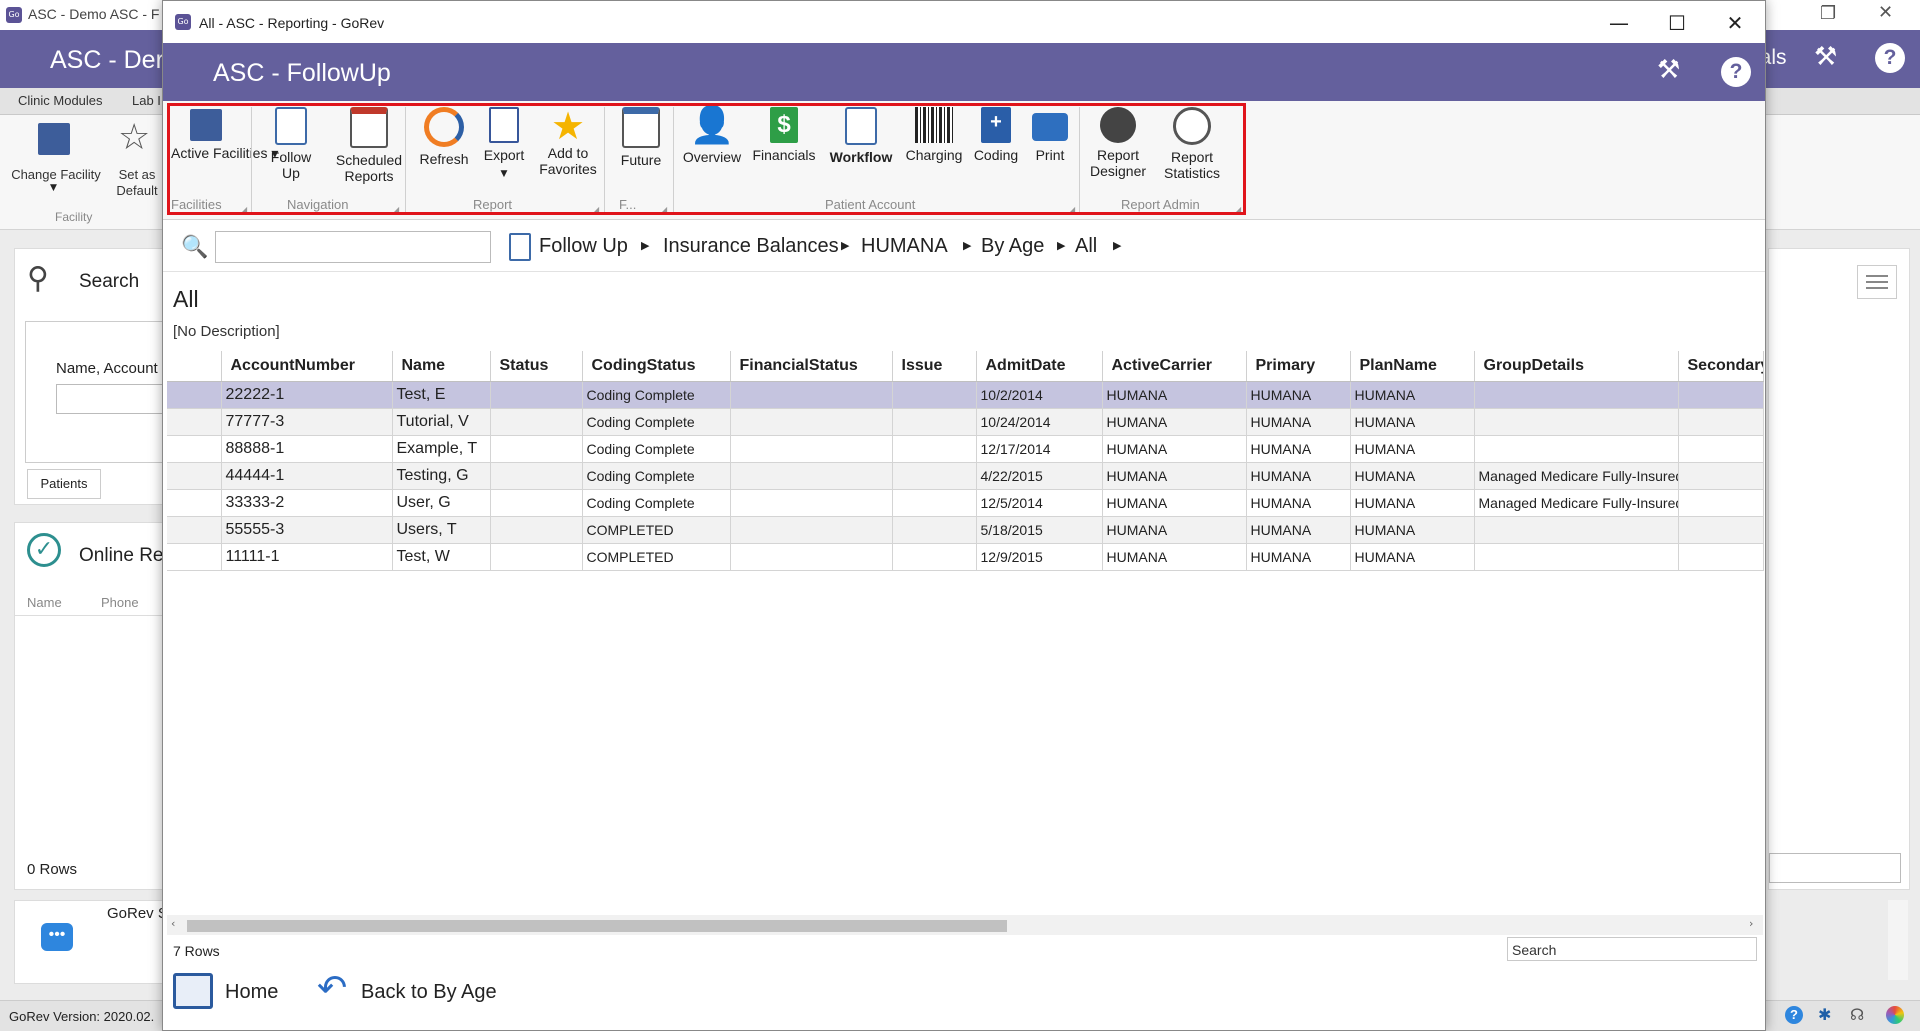 The image size is (1920, 1031). Describe the element at coordinates (112, 399) in the screenshot. I see `name-account-input` at that location.